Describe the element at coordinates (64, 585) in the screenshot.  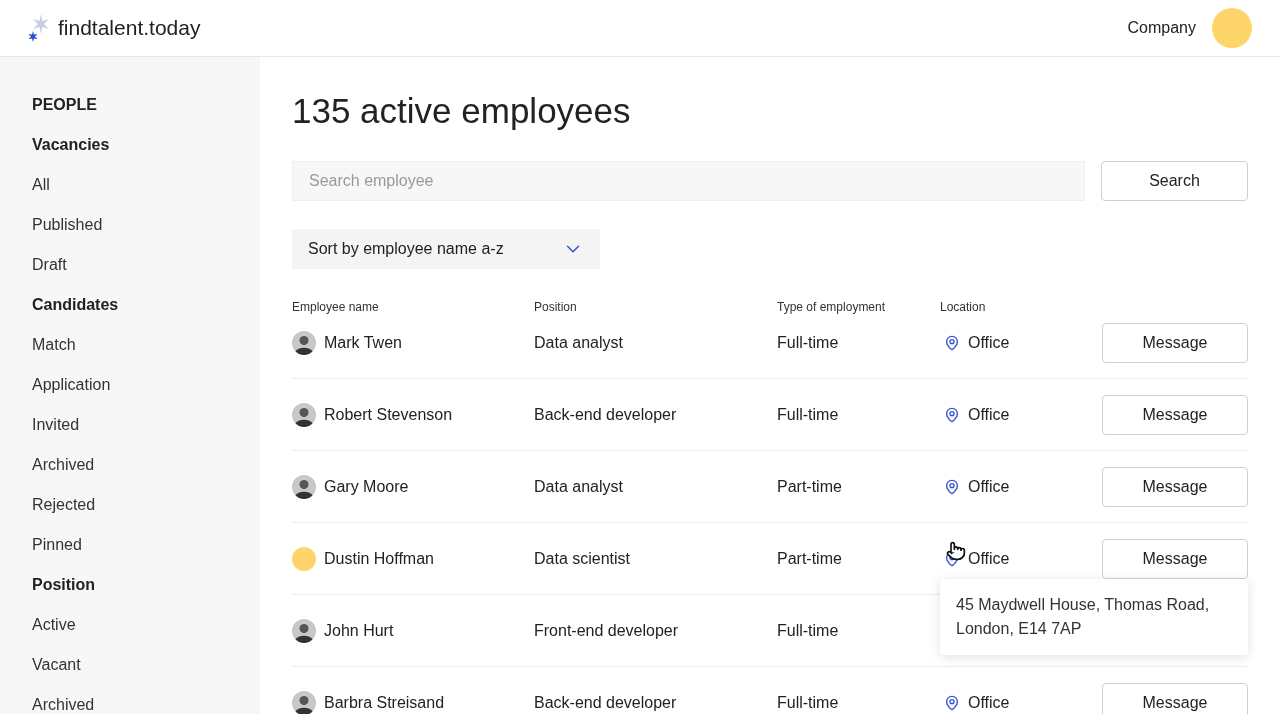
I see `sidebar-heading: Position` at that location.